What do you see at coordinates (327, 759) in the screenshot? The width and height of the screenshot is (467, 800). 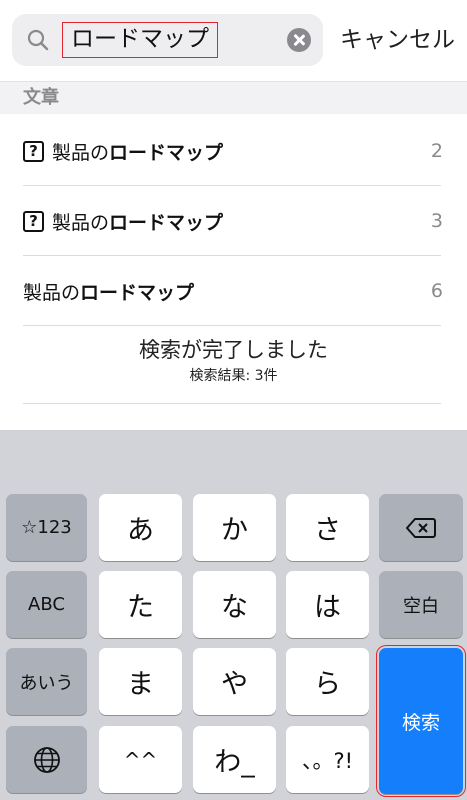 I see `punctuation-key: 、。?!` at bounding box center [327, 759].